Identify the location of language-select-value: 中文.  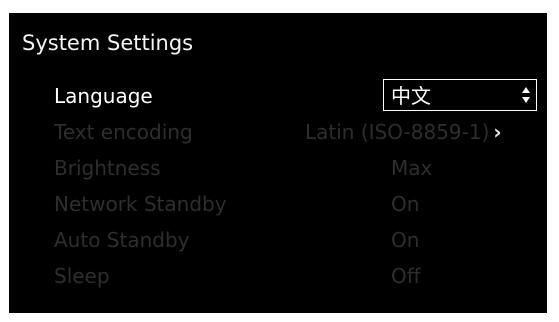
(411, 96).